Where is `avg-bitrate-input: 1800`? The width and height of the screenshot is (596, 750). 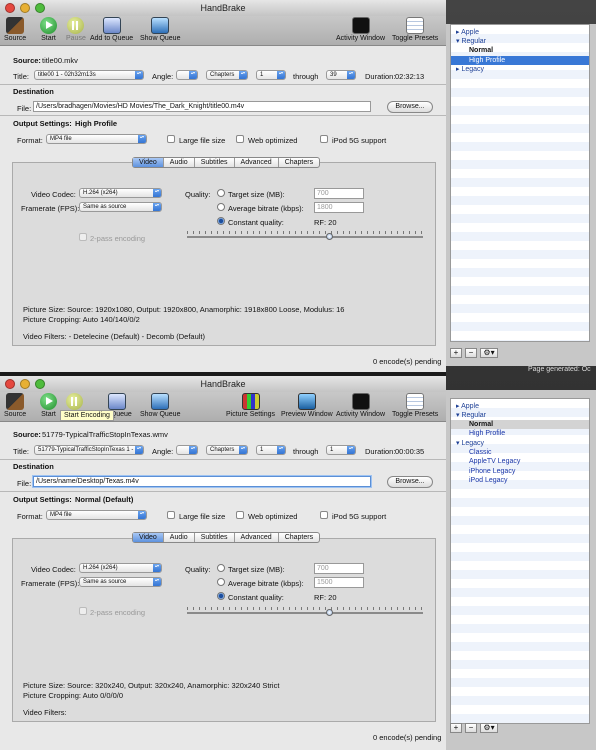 avg-bitrate-input: 1800 is located at coordinates (339, 207).